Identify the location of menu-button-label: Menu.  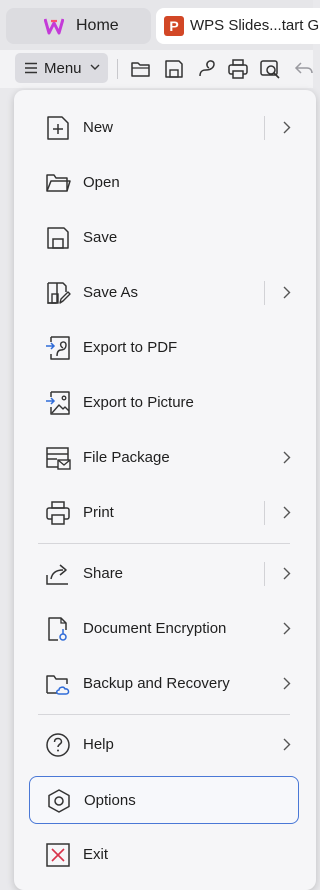
(63, 68).